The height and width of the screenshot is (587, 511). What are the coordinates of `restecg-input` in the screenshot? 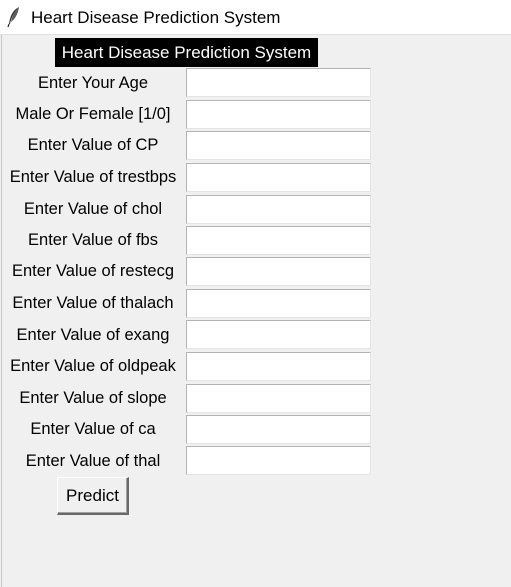 It's located at (278, 271).